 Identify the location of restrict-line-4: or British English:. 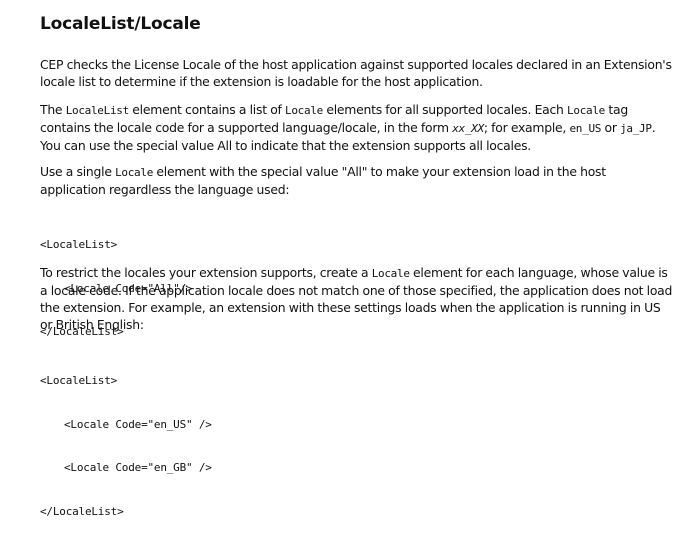
(92, 324).